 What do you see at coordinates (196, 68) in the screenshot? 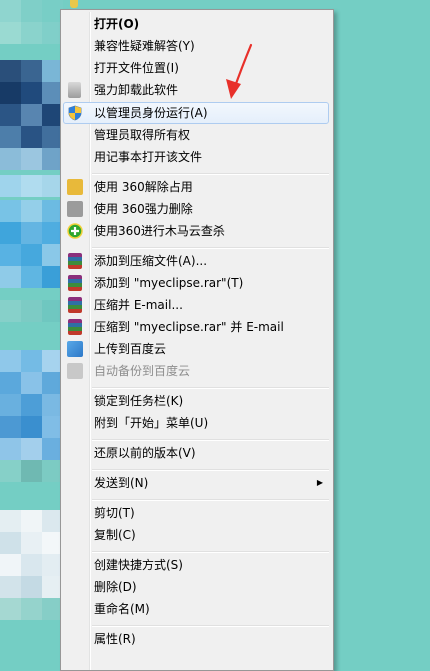
I see `menu-open-file-location: 打开文件位置(I)` at bounding box center [196, 68].